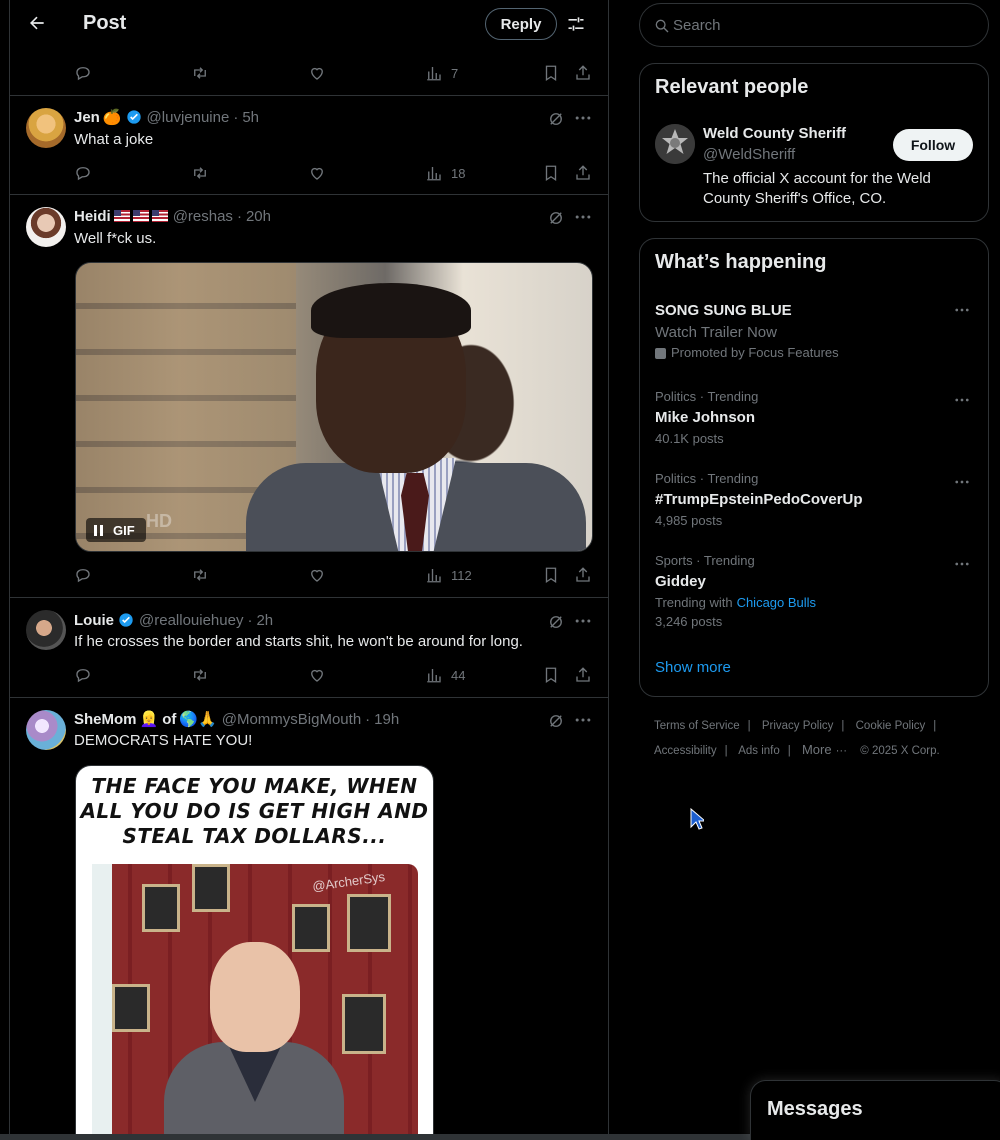  Describe the element at coordinates (445, 675) in the screenshot. I see `views-action: 44` at that location.